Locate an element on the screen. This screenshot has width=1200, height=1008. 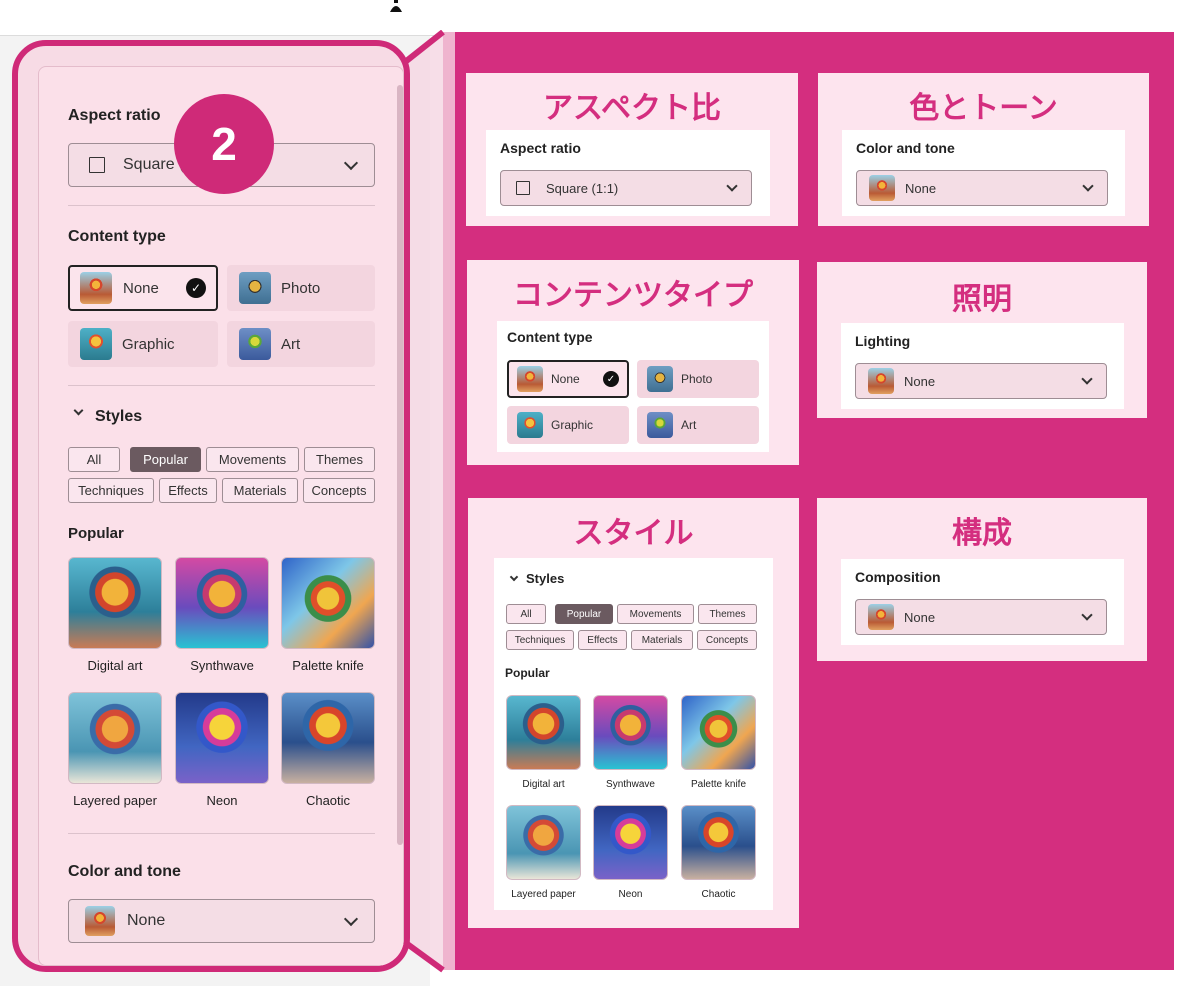
style-caption: Palette knife is located at coordinates (718, 784).